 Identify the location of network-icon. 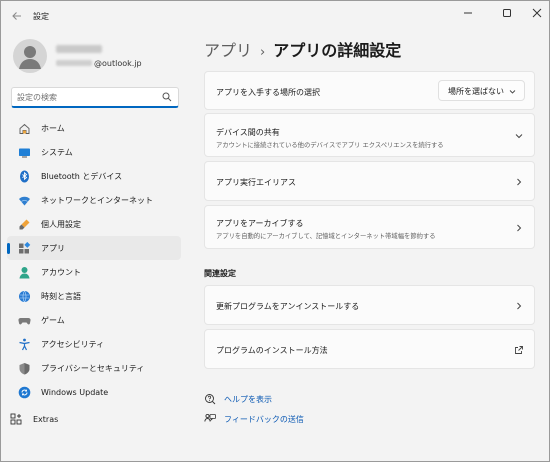
(24, 200).